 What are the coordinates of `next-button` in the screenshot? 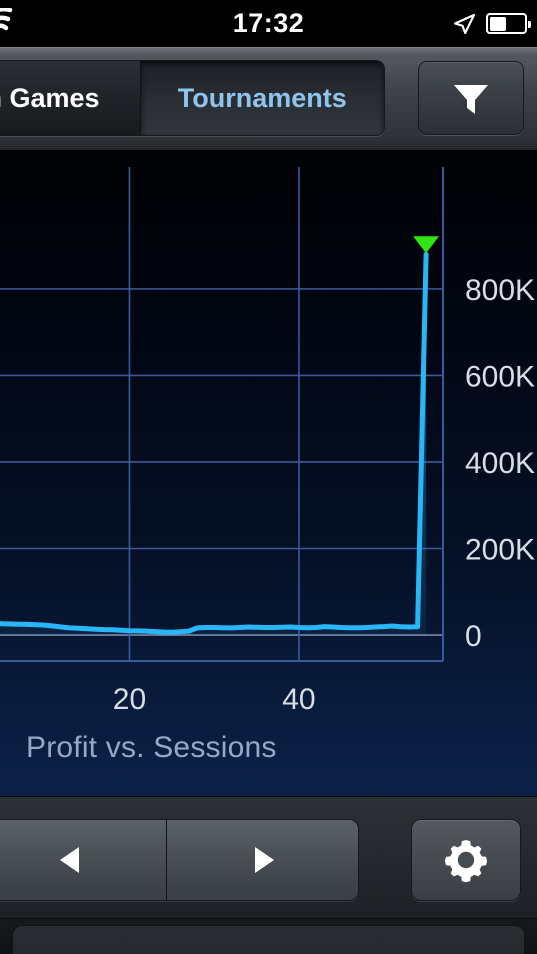 It's located at (262, 860).